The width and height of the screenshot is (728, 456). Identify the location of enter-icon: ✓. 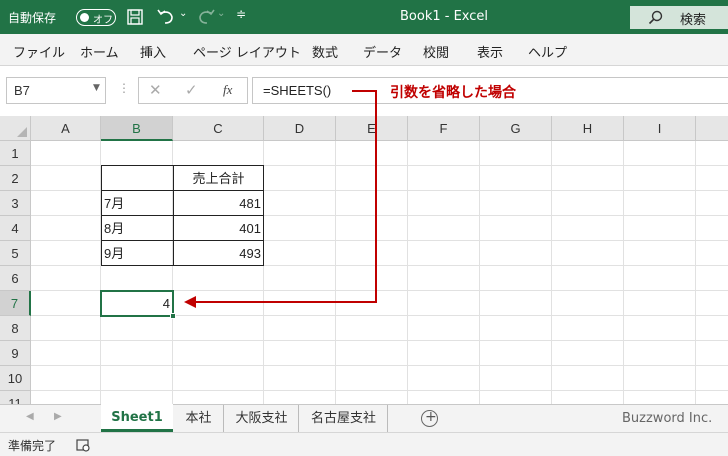
(191, 90).